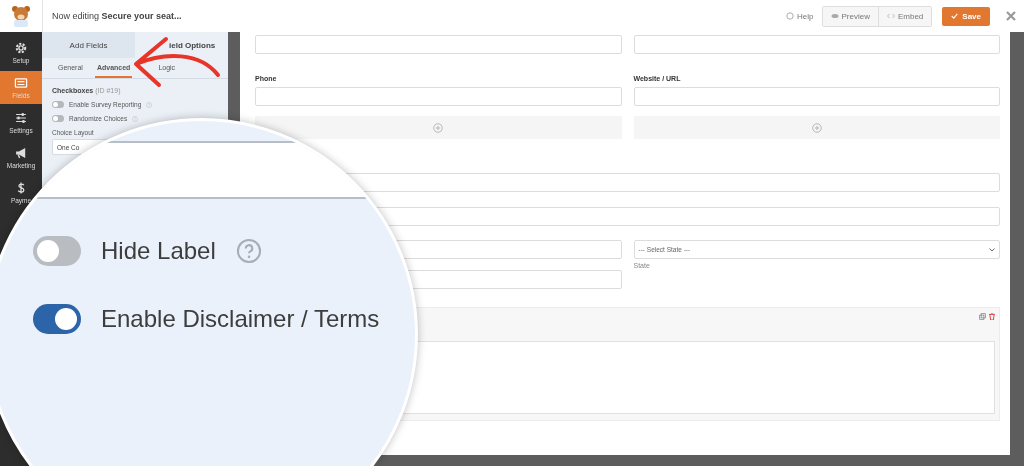  I want to click on toggle-label: Enable Disclaimer / Terms, so click(240, 319).